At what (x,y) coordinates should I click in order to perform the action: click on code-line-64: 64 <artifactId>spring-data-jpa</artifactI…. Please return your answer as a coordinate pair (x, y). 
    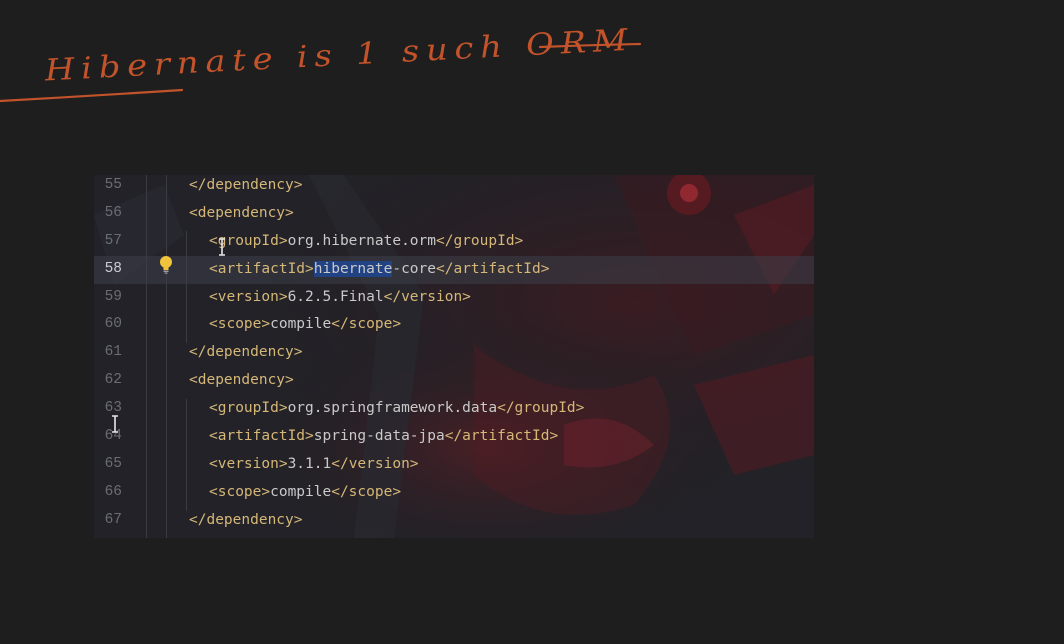
    Looking at the image, I should click on (454, 437).